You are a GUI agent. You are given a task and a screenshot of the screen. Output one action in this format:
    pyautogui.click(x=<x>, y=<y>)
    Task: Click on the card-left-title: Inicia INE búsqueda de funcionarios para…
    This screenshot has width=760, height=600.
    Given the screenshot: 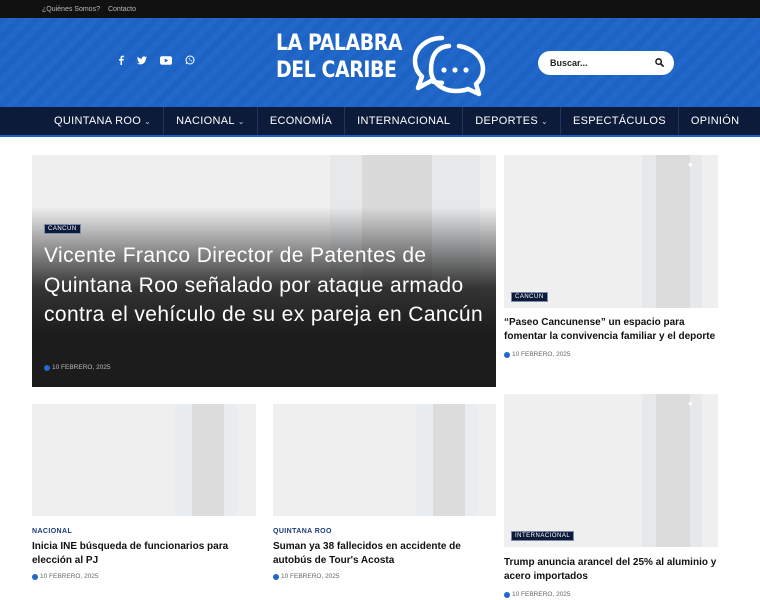 What is the action you would take?
    pyautogui.click(x=144, y=553)
    